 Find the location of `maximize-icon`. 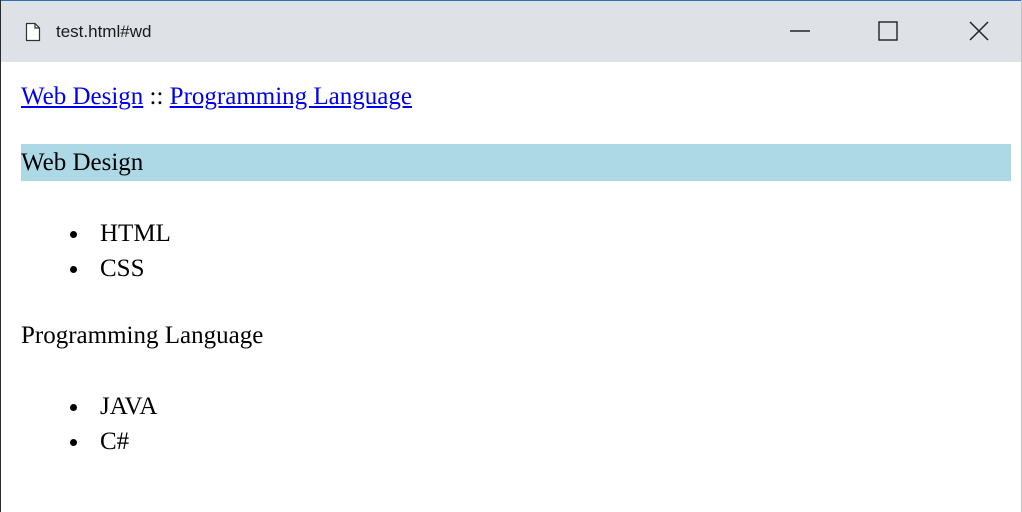

maximize-icon is located at coordinates (888, 33).